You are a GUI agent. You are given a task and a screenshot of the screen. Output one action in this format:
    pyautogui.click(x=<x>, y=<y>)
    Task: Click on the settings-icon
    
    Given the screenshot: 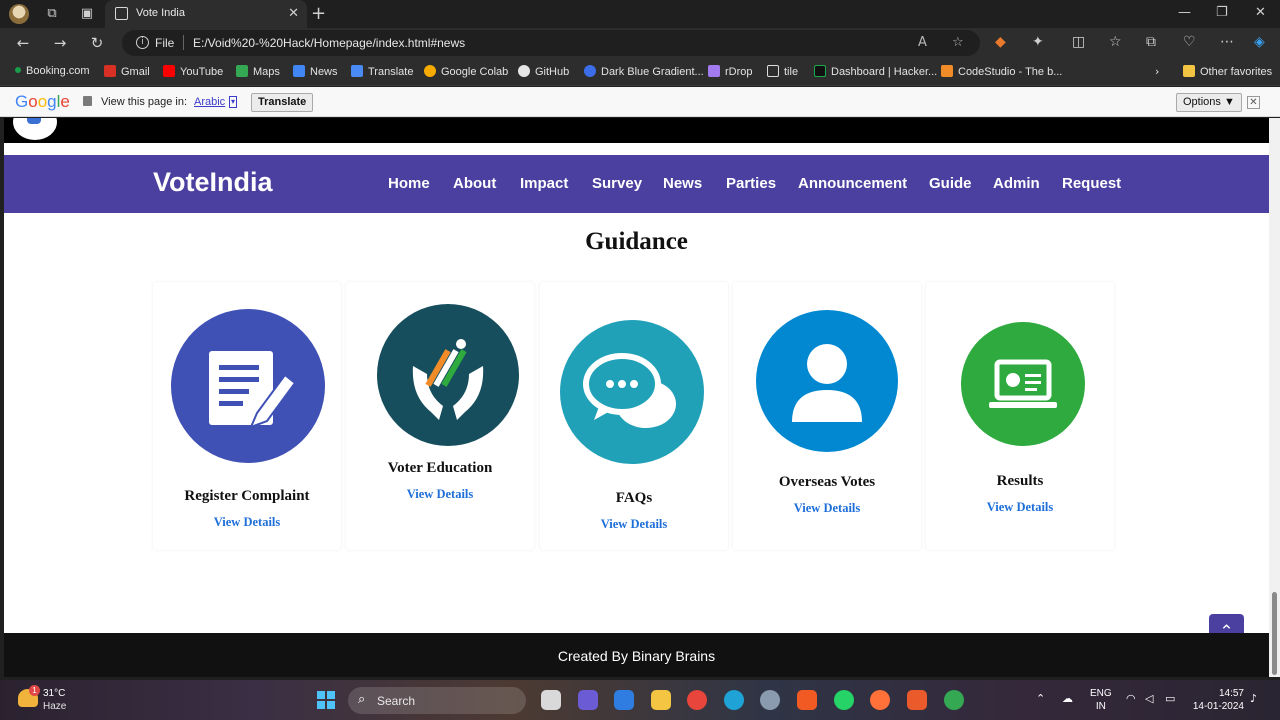 What is the action you would take?
    pyautogui.click(x=770, y=700)
    